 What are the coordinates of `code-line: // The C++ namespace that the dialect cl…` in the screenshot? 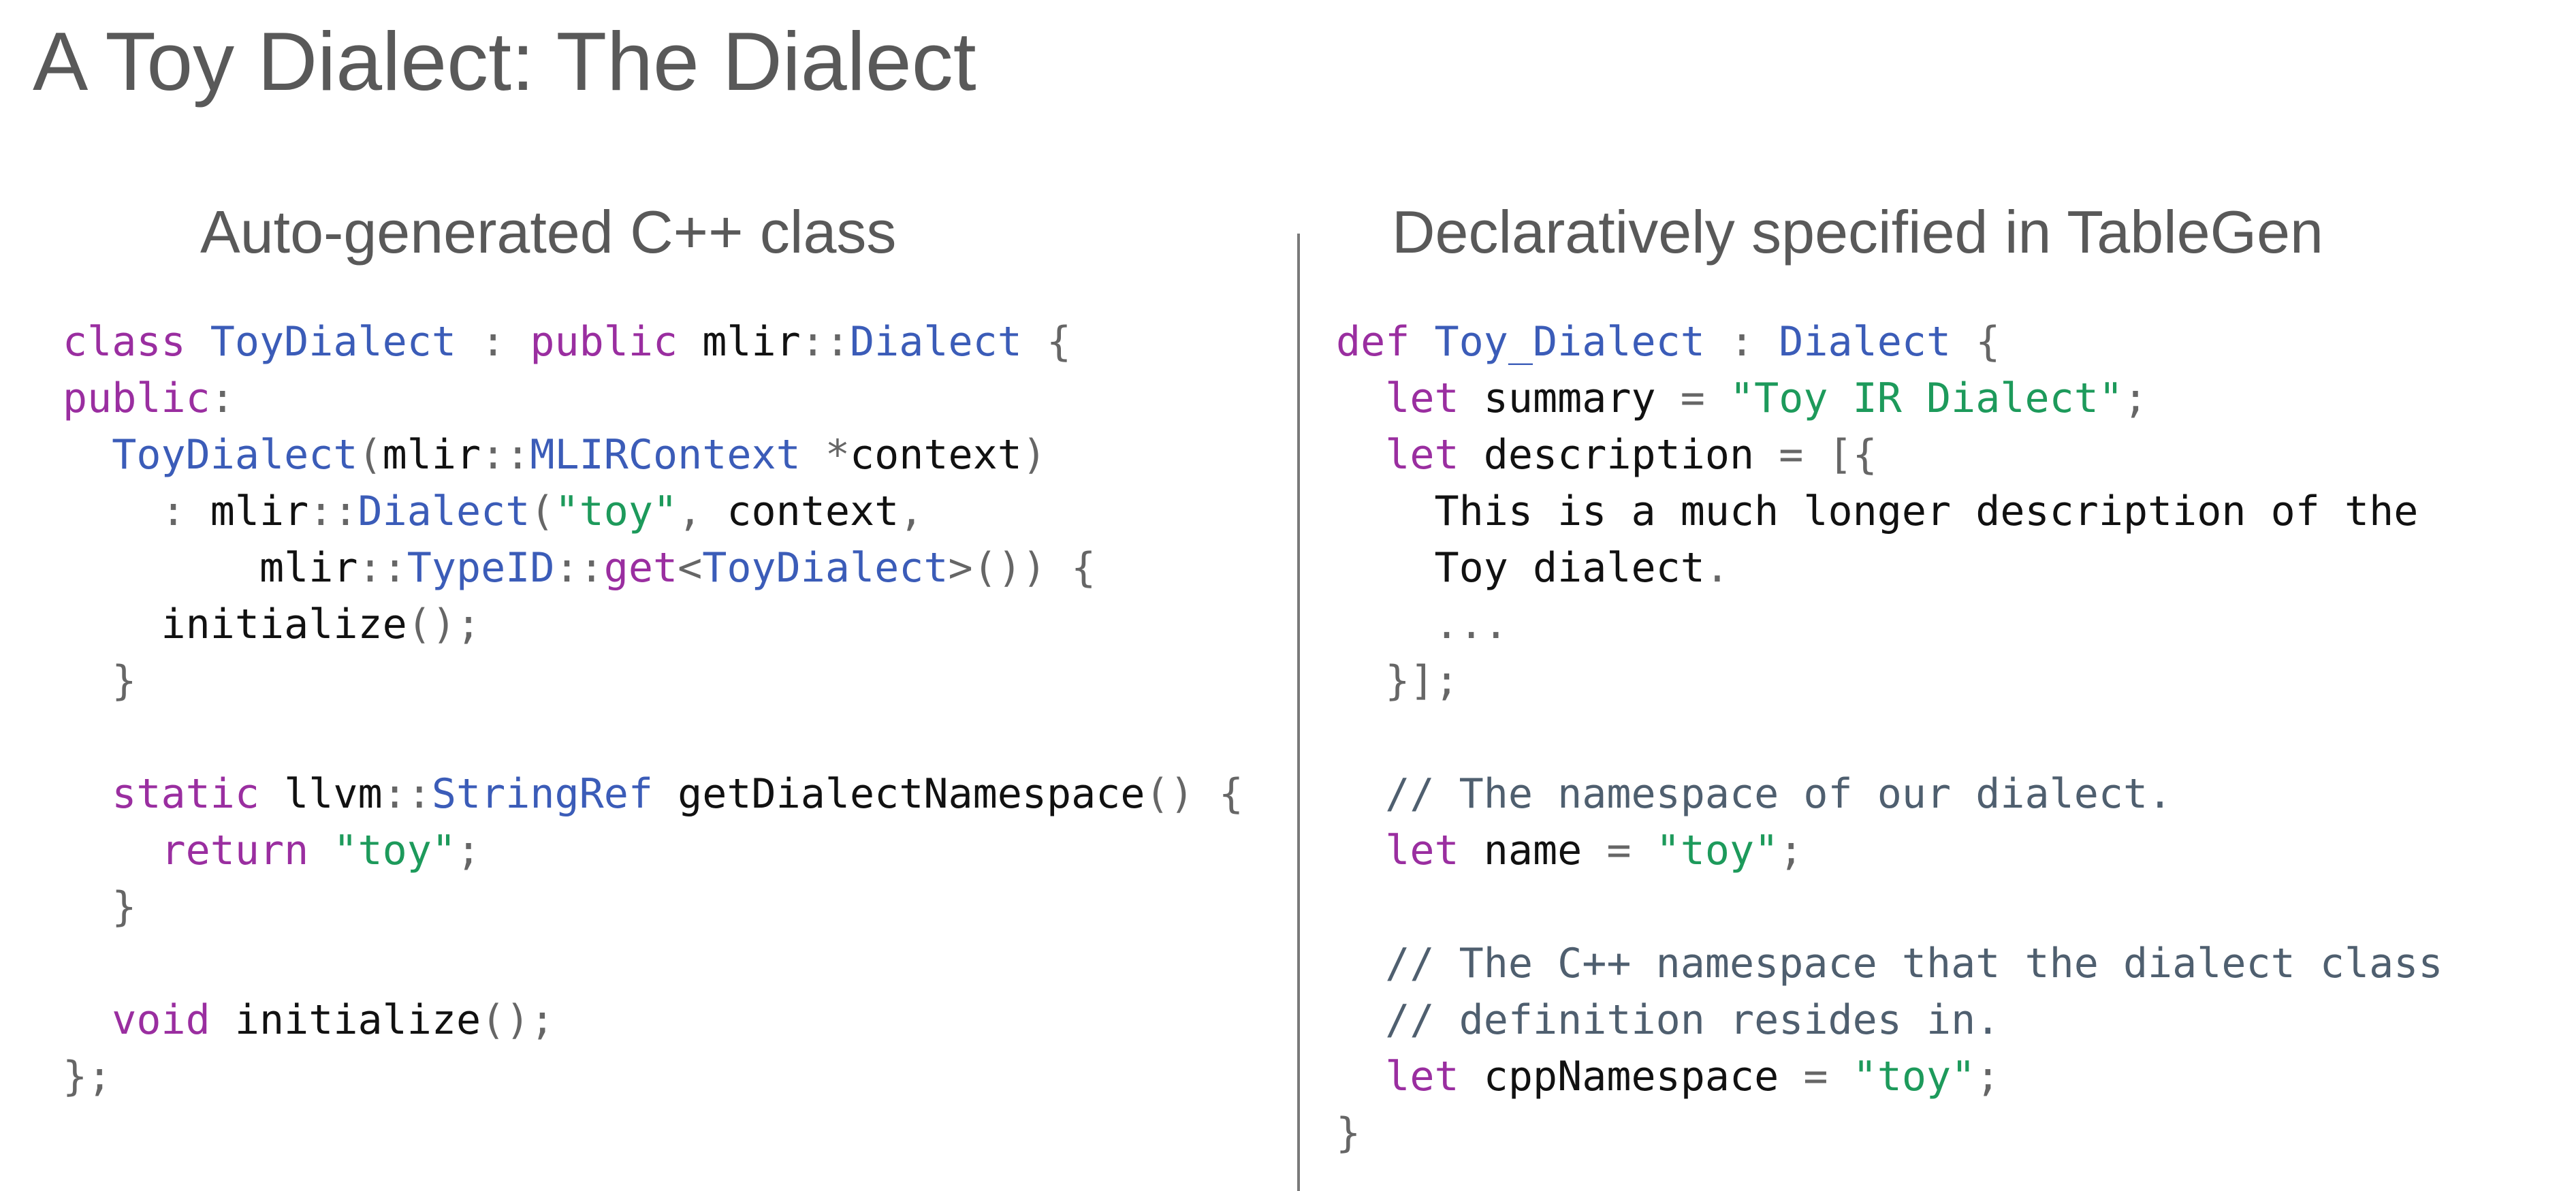 It's located at (1889, 964).